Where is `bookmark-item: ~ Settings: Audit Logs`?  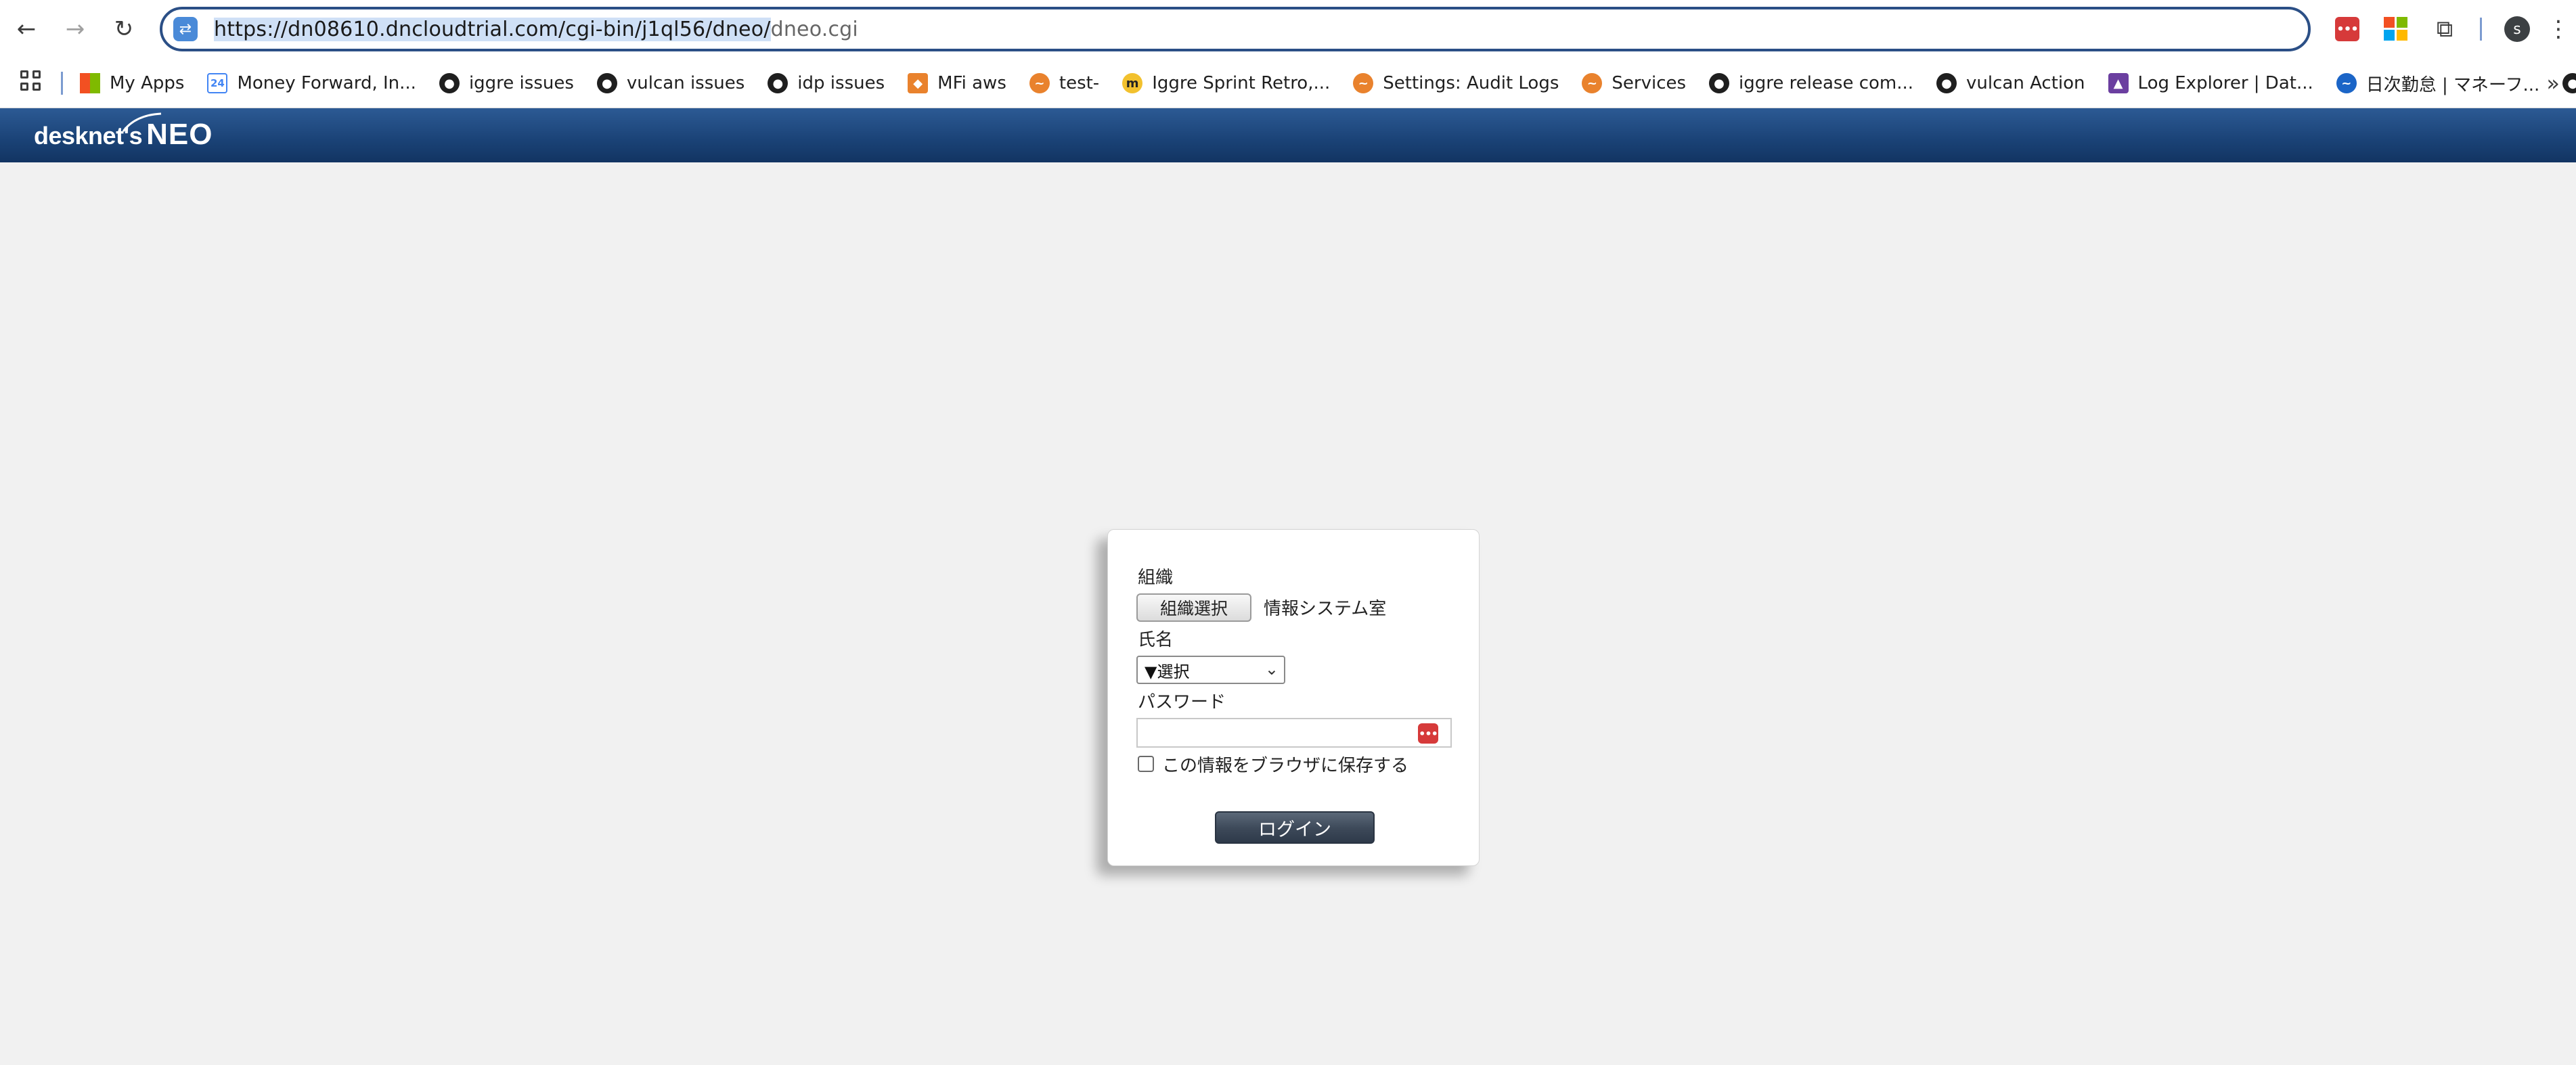 bookmark-item: ~ Settings: Audit Logs is located at coordinates (1456, 83).